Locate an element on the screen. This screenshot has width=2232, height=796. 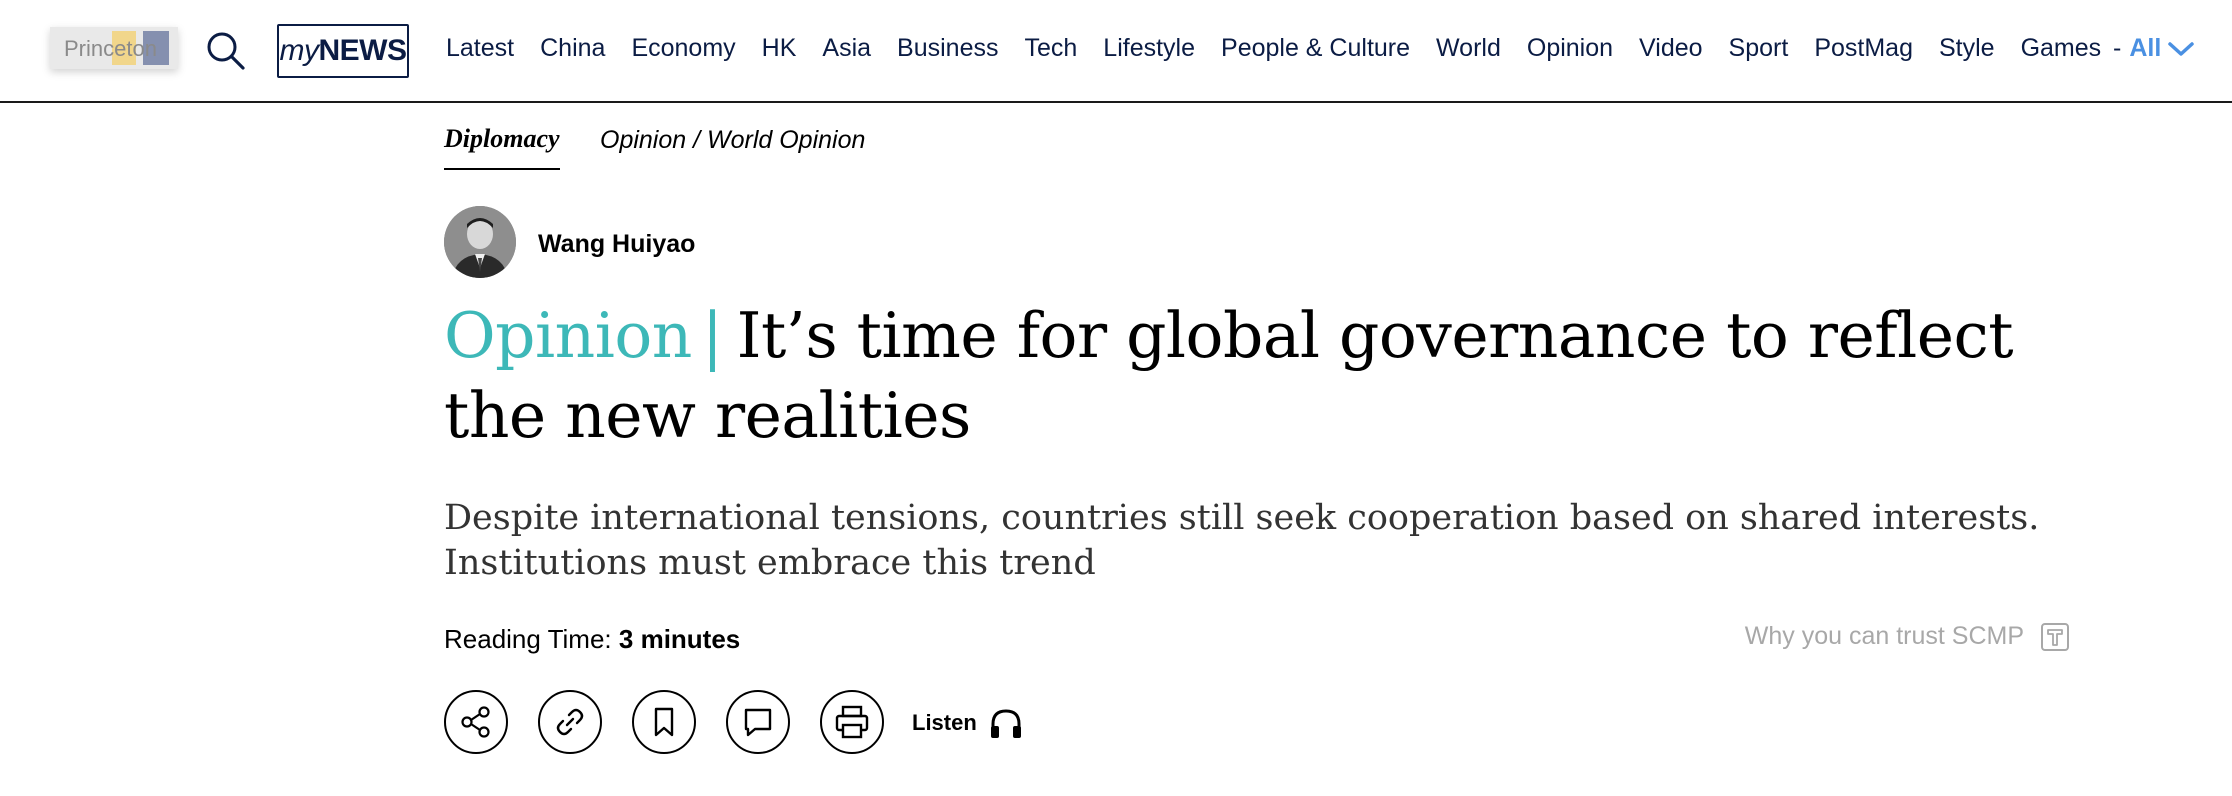
comment-icon is located at coordinates (758, 722).